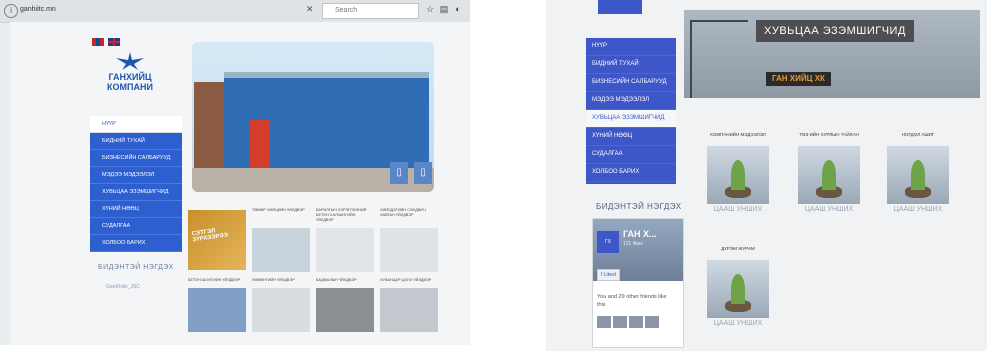 The width and height of the screenshot is (987, 351). Describe the element at coordinates (370, 11) in the screenshot. I see `browser-search-input: Search` at that location.